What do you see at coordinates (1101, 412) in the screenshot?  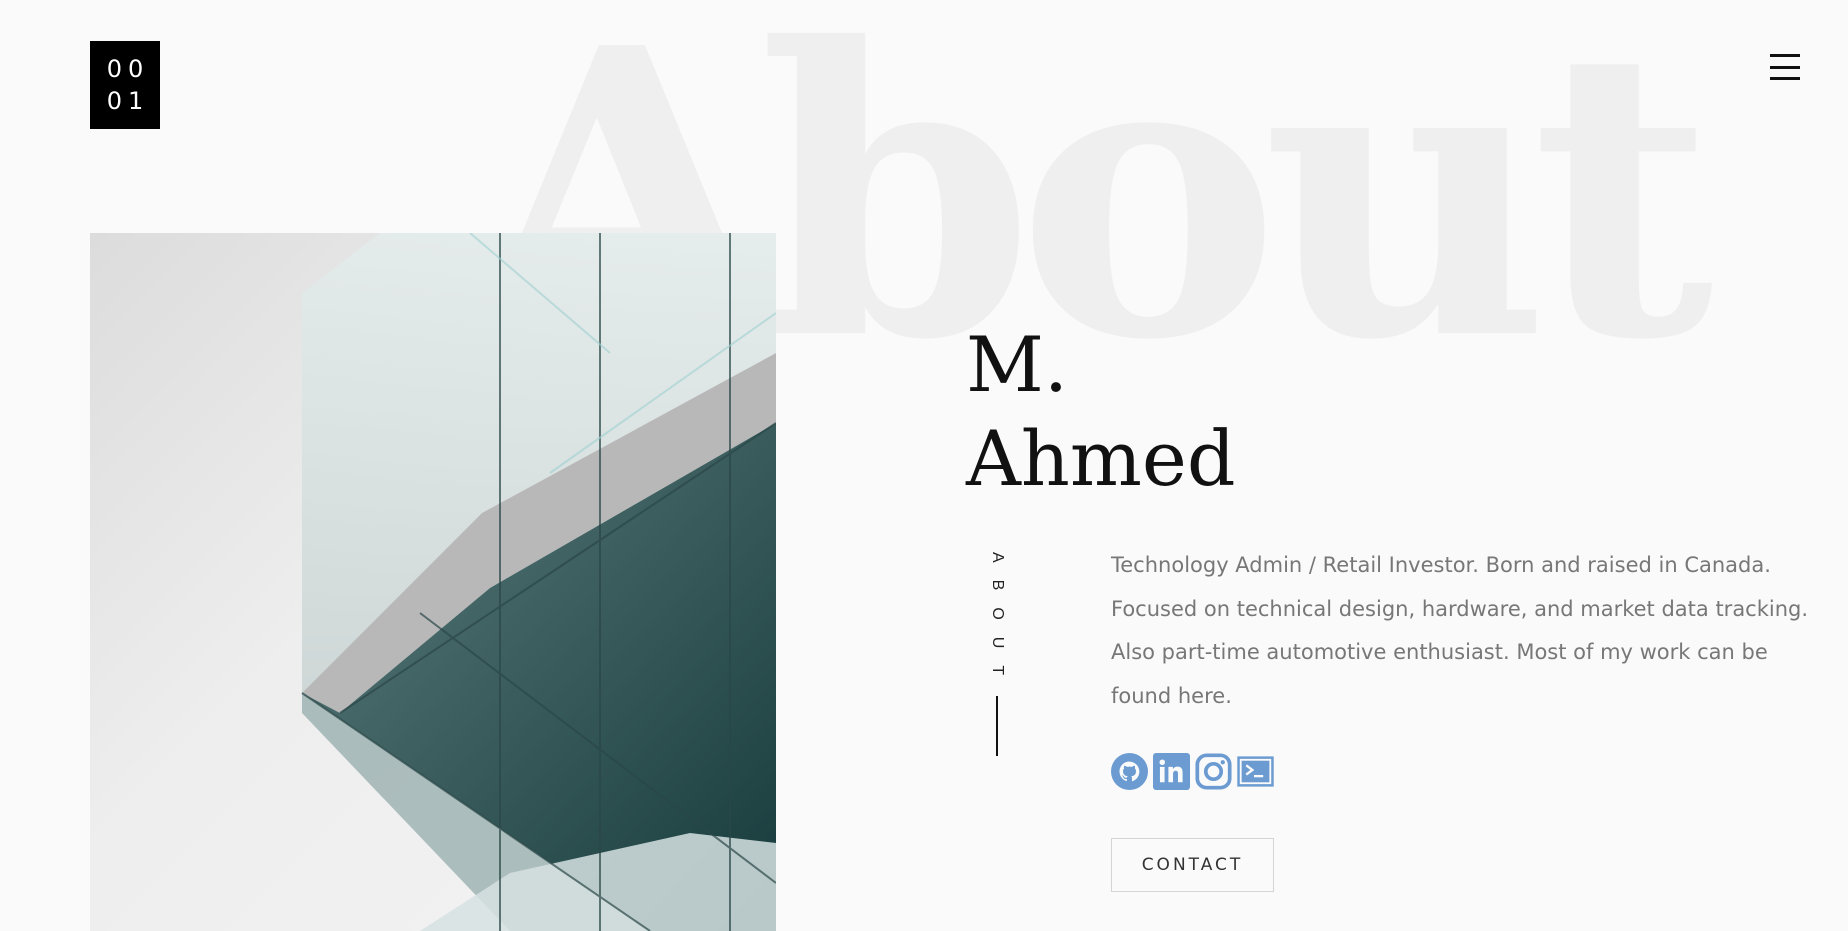 I see `profile-name: M. Ahmed` at bounding box center [1101, 412].